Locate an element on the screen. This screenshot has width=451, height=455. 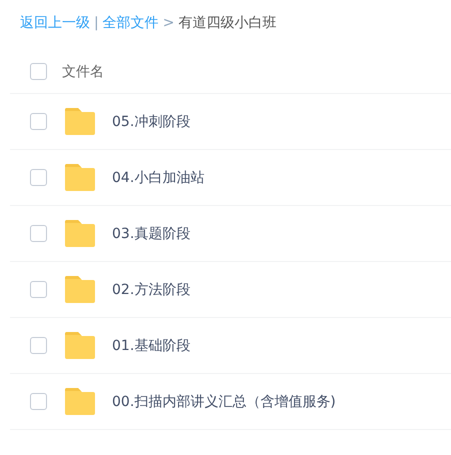
column-header: 文件名 is located at coordinates (83, 71).